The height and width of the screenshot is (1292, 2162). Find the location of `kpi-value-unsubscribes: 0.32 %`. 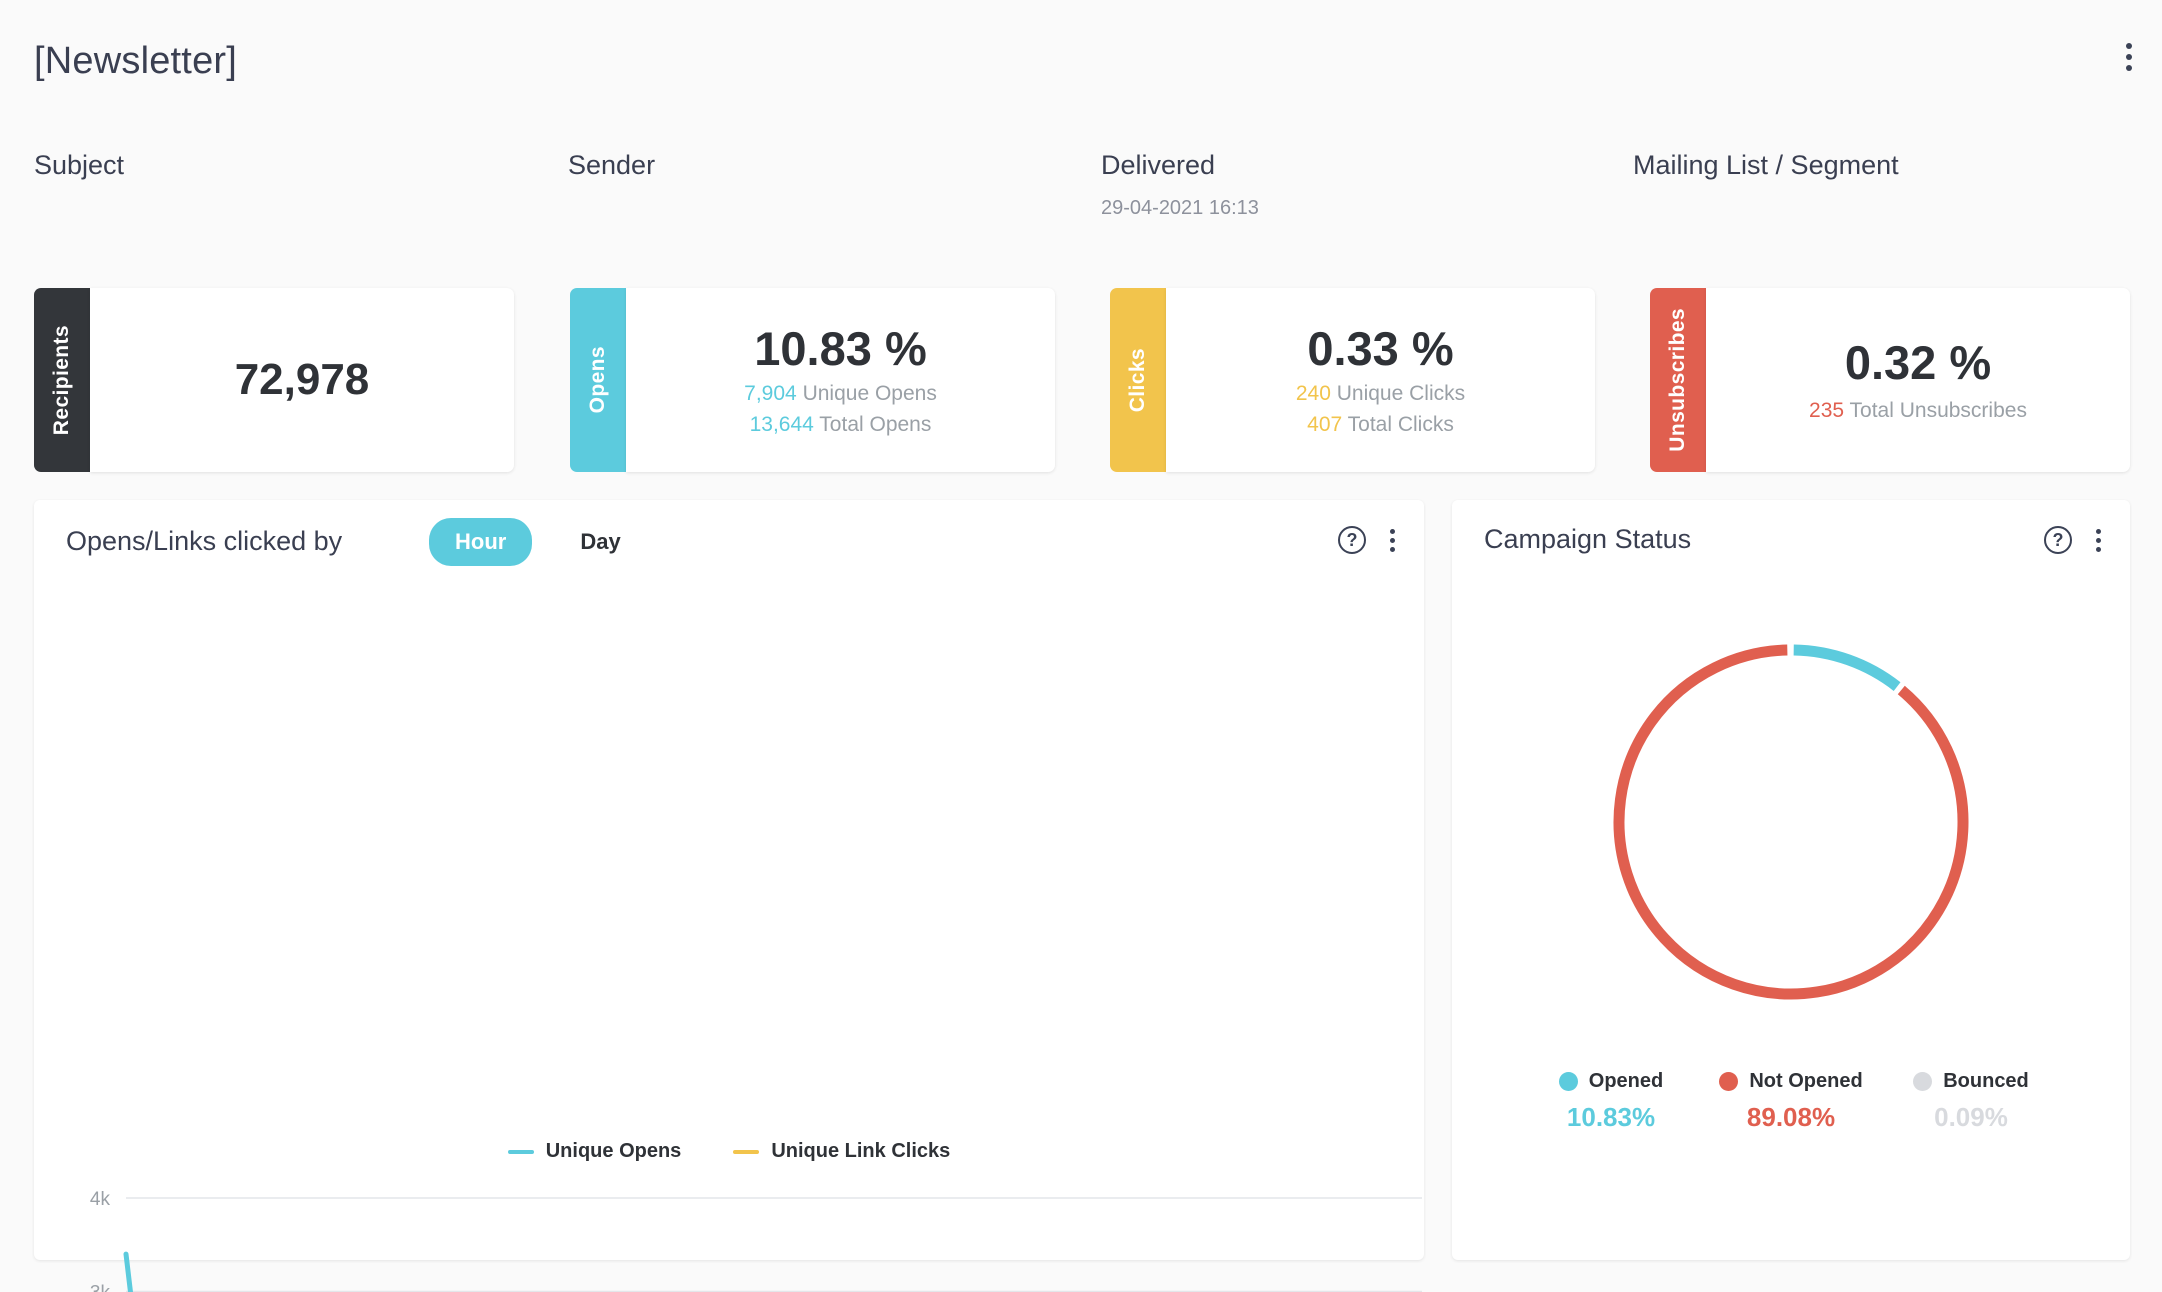

kpi-value-unsubscribes: 0.32 % is located at coordinates (1918, 363).